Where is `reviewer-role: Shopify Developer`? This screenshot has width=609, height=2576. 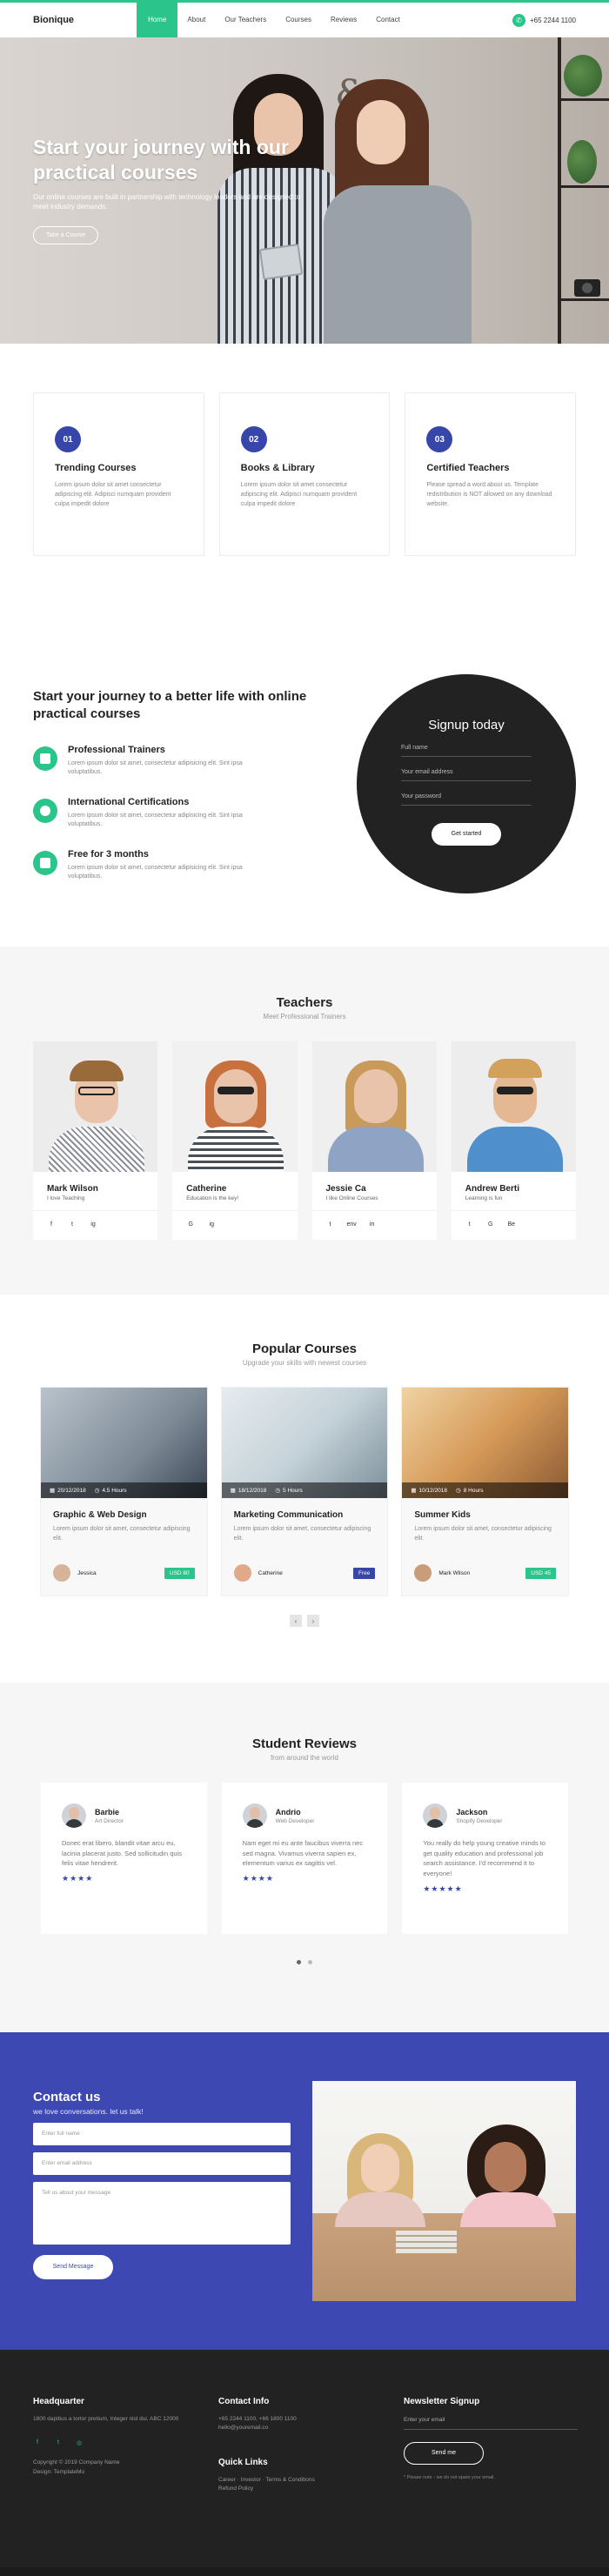 reviewer-role: Shopify Developer is located at coordinates (479, 1820).